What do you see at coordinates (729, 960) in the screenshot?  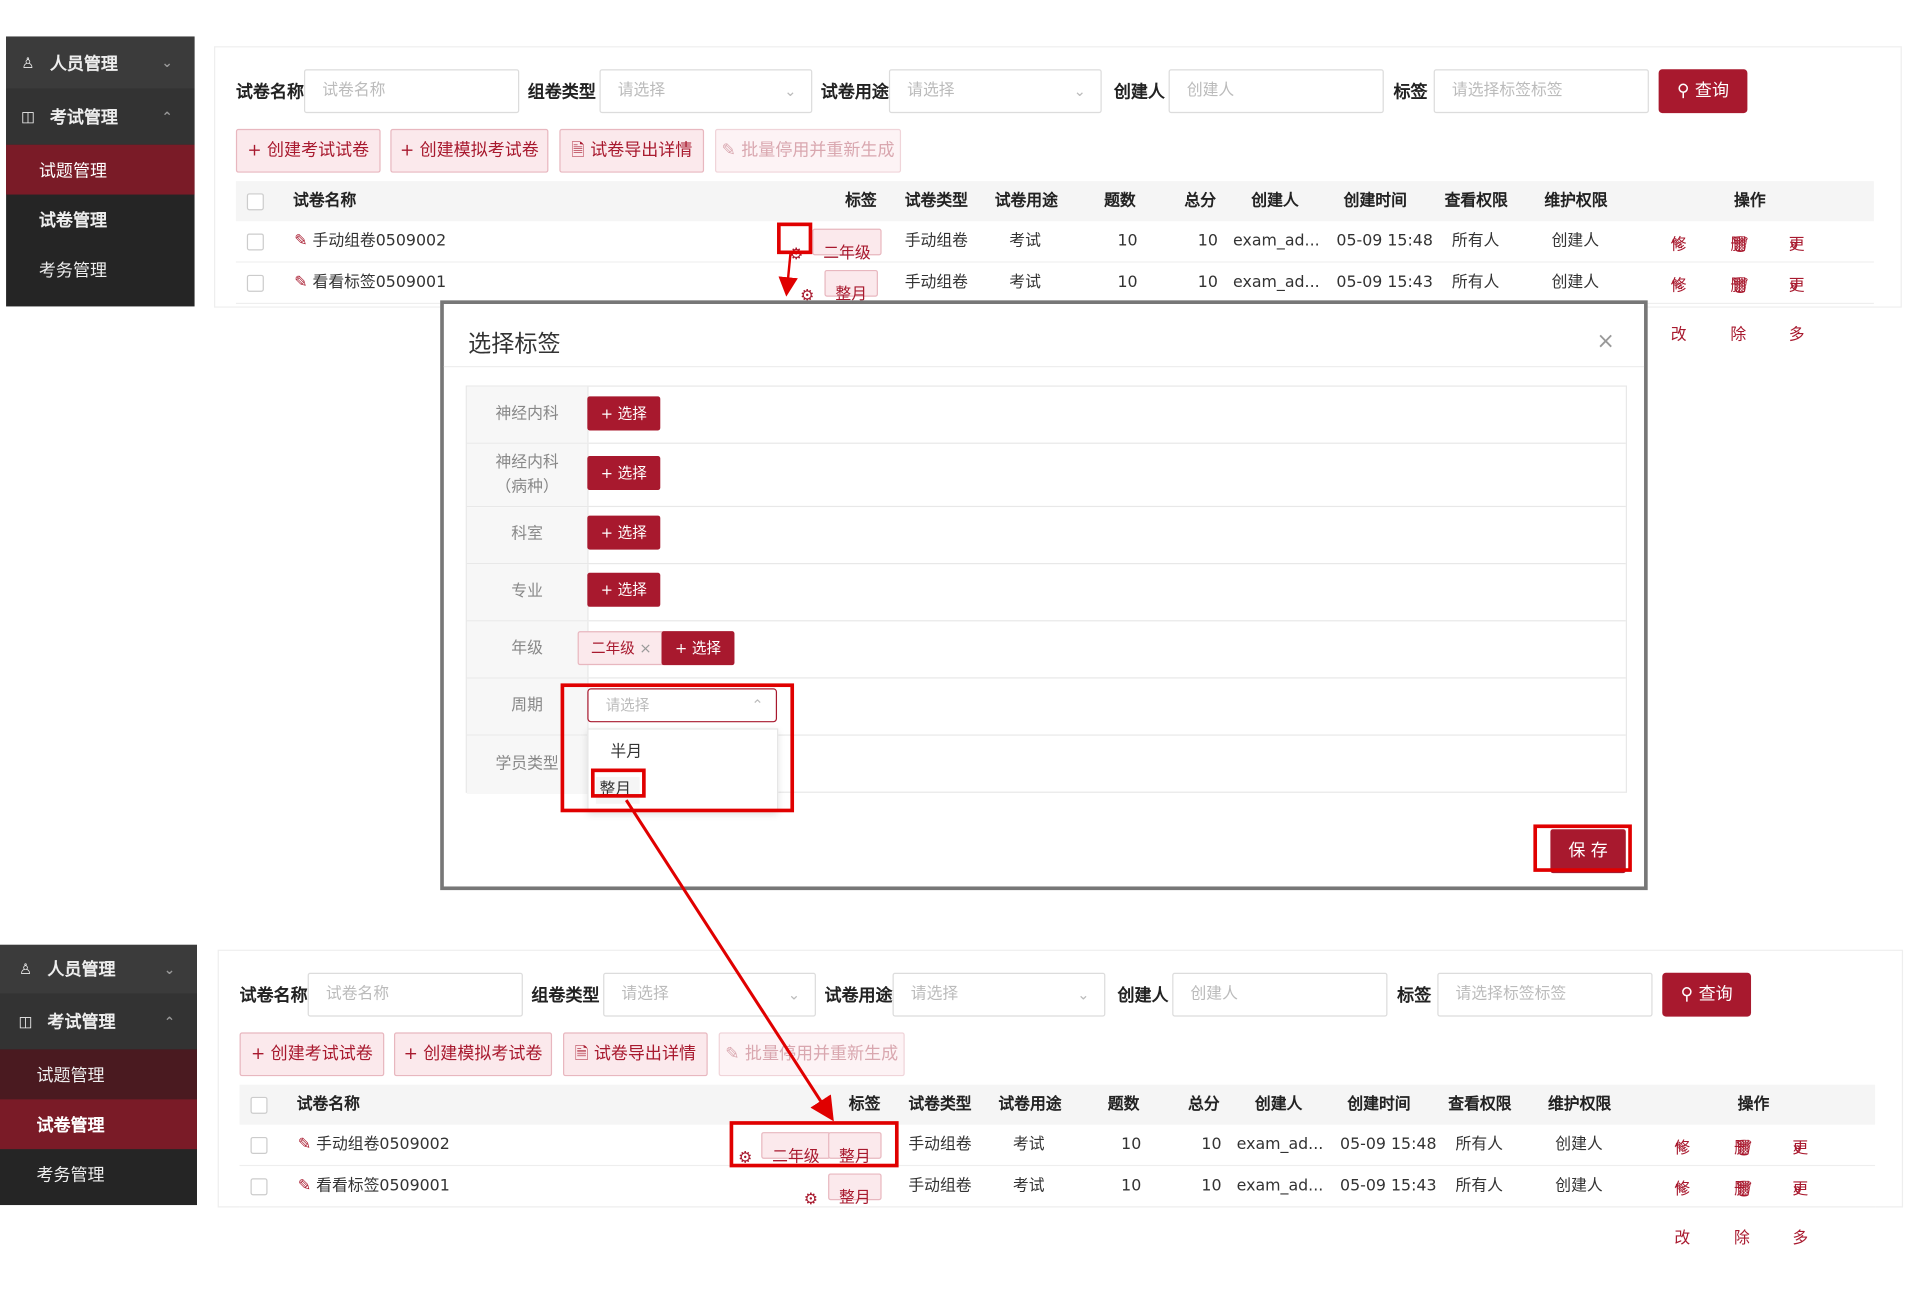 I see `arrow-to-result` at bounding box center [729, 960].